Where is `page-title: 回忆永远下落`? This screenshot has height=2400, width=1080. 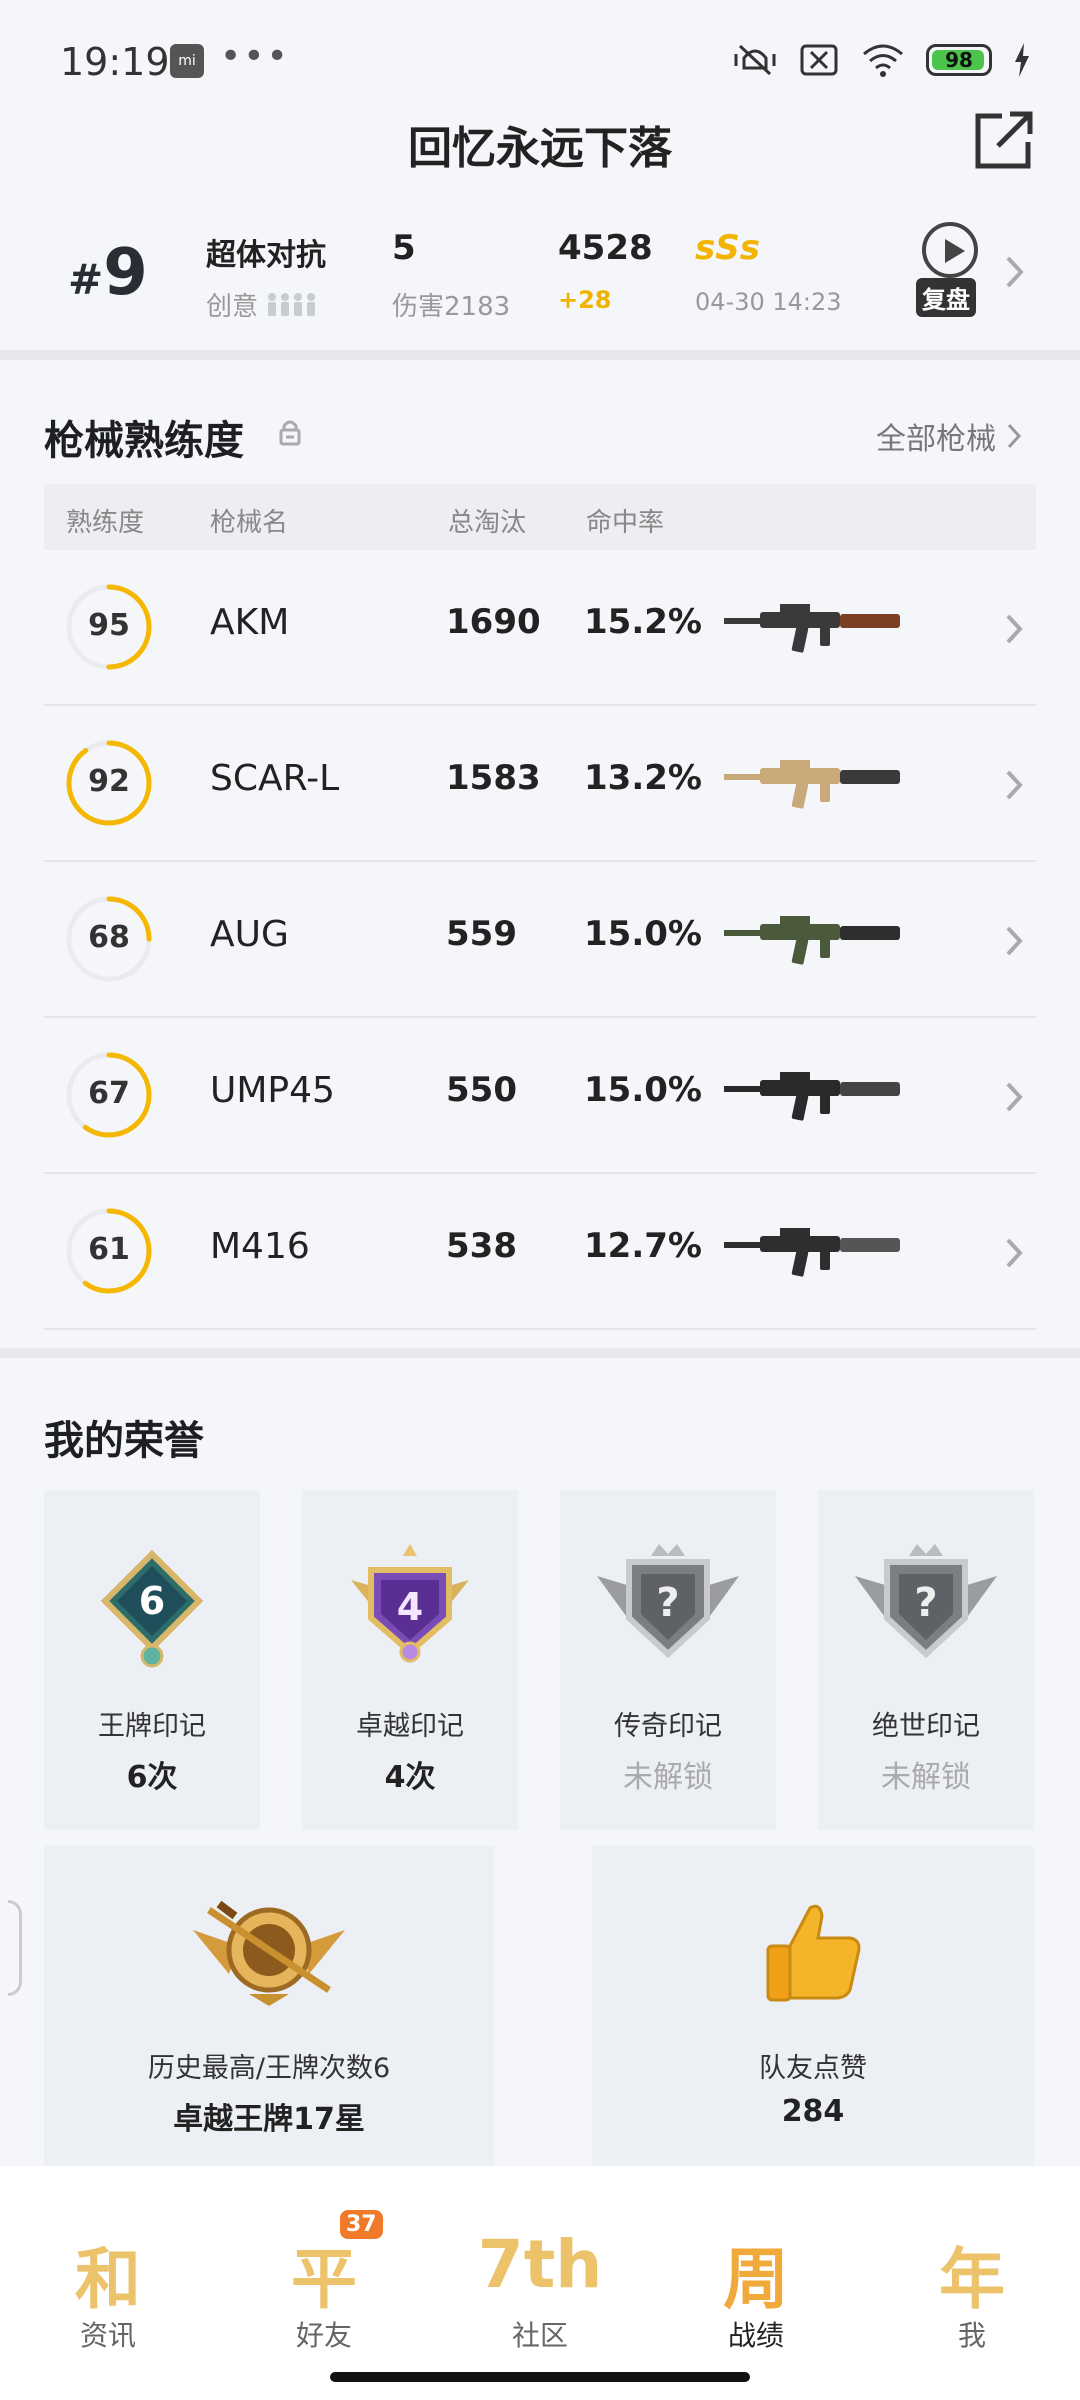
page-title: 回忆永远下落 is located at coordinates (540, 148).